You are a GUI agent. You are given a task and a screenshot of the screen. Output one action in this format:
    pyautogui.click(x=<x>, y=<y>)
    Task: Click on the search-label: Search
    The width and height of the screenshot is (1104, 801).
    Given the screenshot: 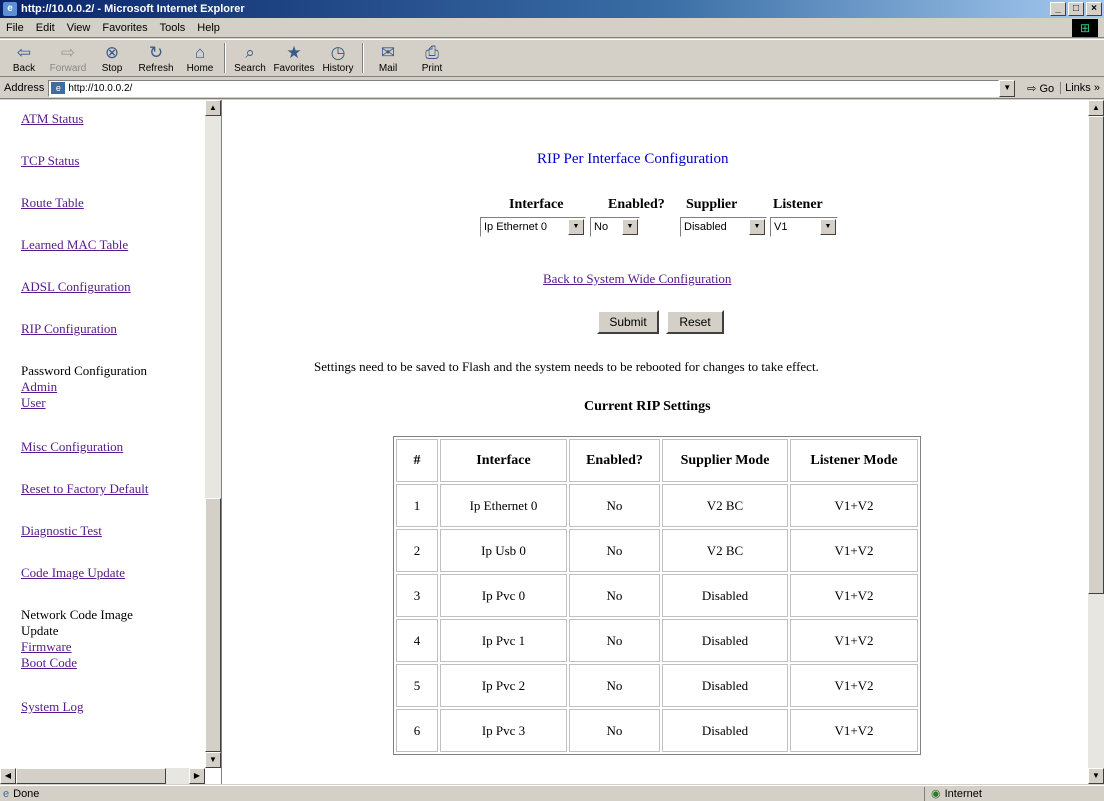 What is the action you would take?
    pyautogui.click(x=250, y=68)
    